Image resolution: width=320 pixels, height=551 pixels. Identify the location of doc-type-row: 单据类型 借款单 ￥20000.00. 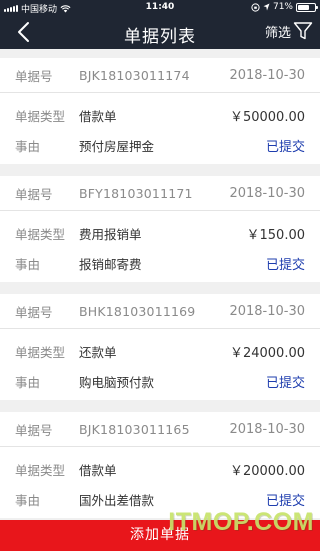
(160, 469).